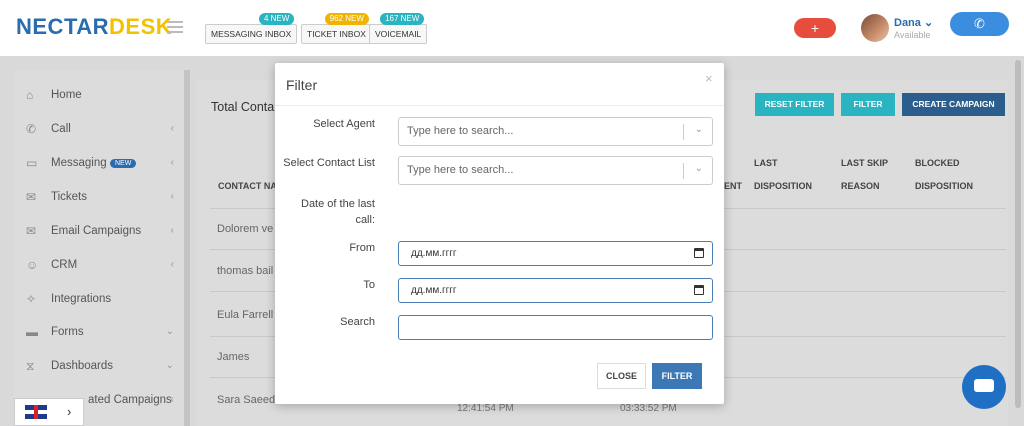 The width and height of the screenshot is (1024, 426). Describe the element at coordinates (794, 104) in the screenshot. I see `reset-filter-button: RESET FILTER` at that location.